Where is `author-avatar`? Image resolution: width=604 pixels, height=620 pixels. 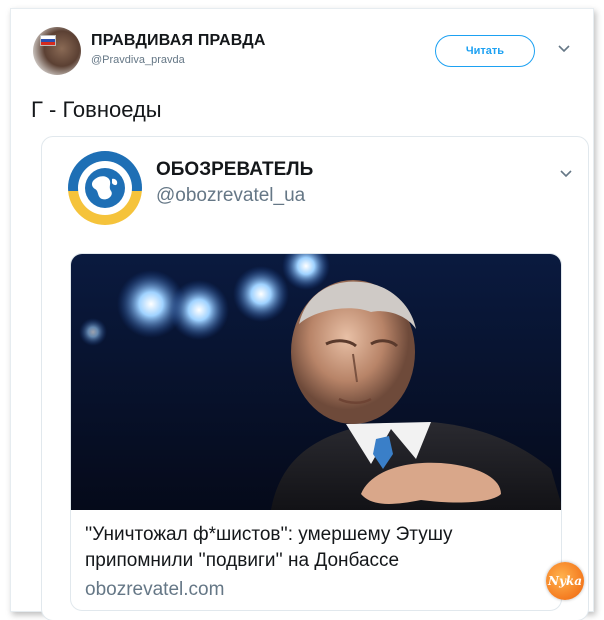
author-avatar is located at coordinates (57, 51).